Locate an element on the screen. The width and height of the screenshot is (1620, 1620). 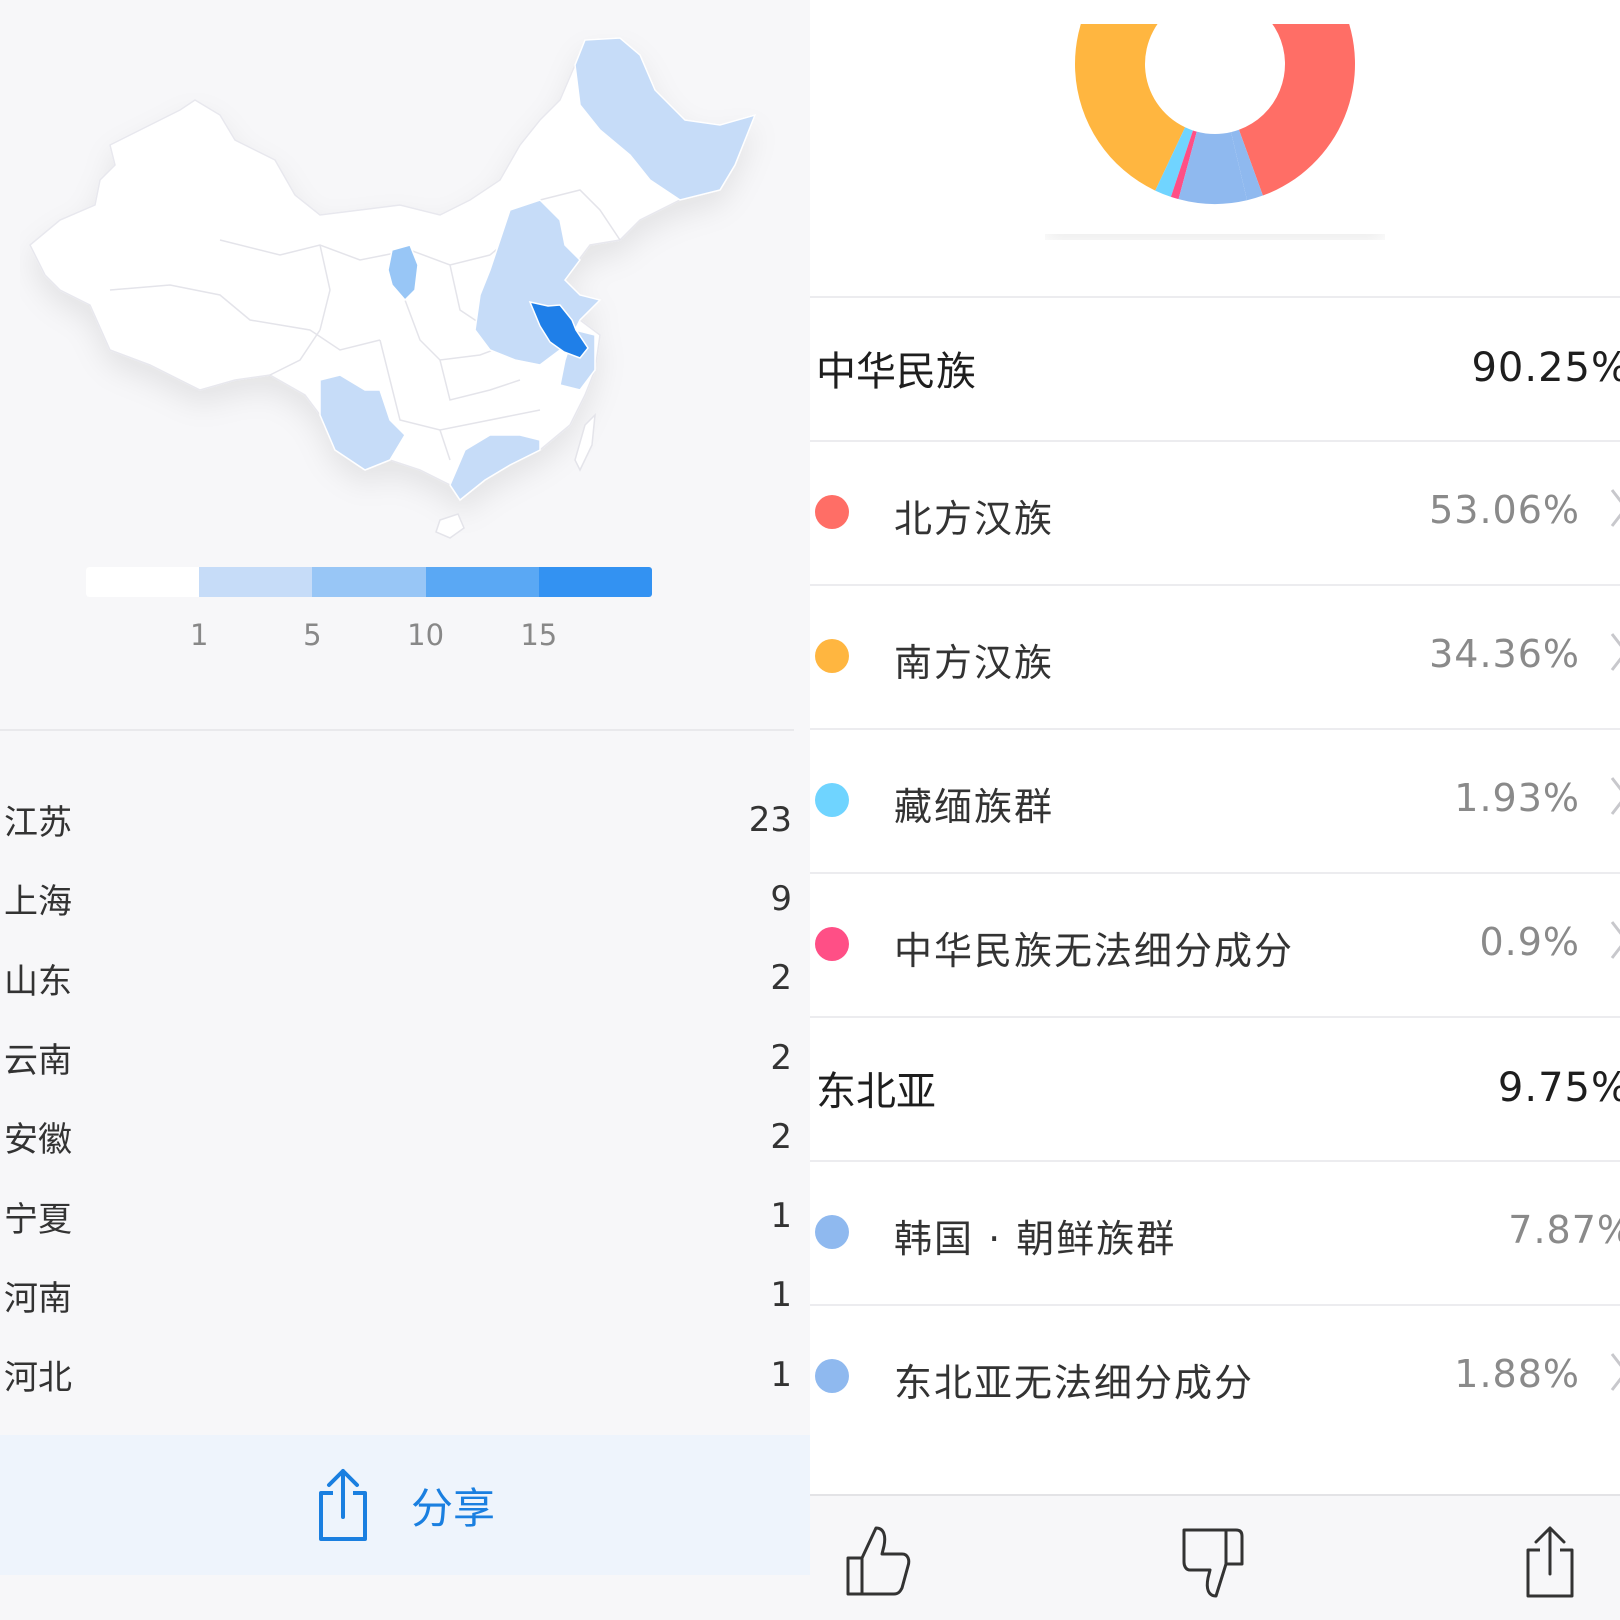
item-name: 韩国 · 朝鲜族群 is located at coordinates (1035, 1239).